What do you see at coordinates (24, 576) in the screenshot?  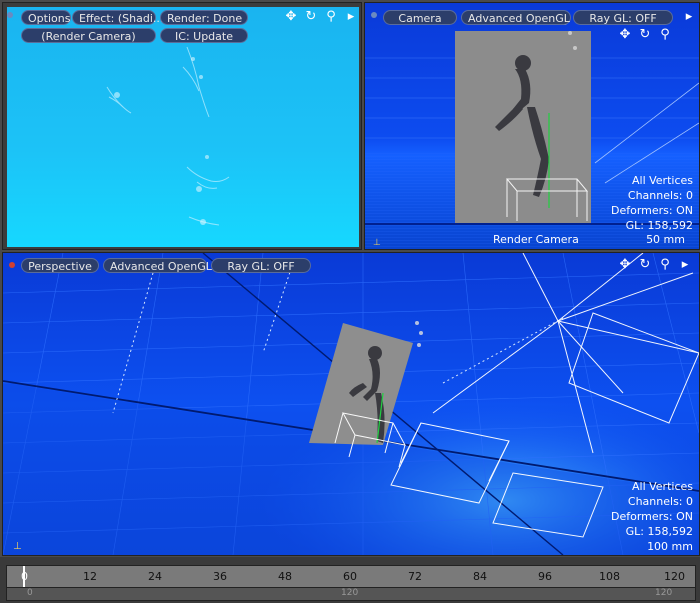 I see `timeline-tick: 0` at bounding box center [24, 576].